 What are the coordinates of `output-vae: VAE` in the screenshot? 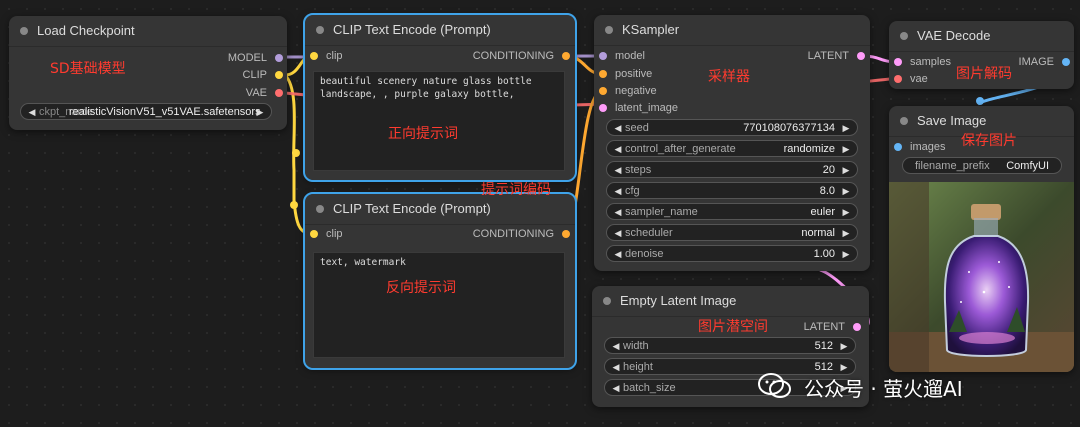 It's located at (264, 93).